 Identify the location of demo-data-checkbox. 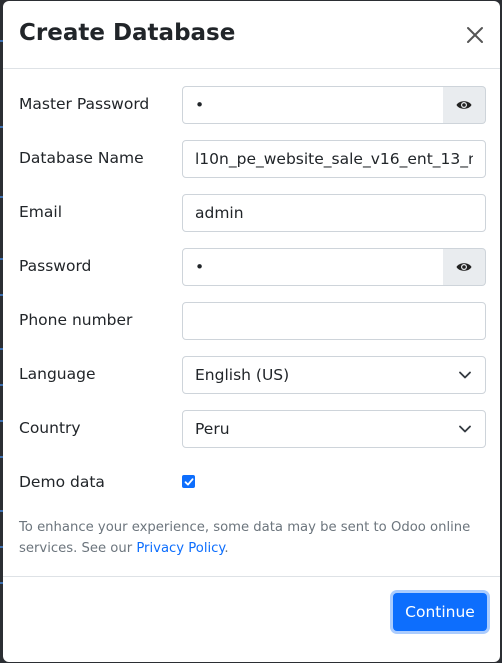
(188, 481).